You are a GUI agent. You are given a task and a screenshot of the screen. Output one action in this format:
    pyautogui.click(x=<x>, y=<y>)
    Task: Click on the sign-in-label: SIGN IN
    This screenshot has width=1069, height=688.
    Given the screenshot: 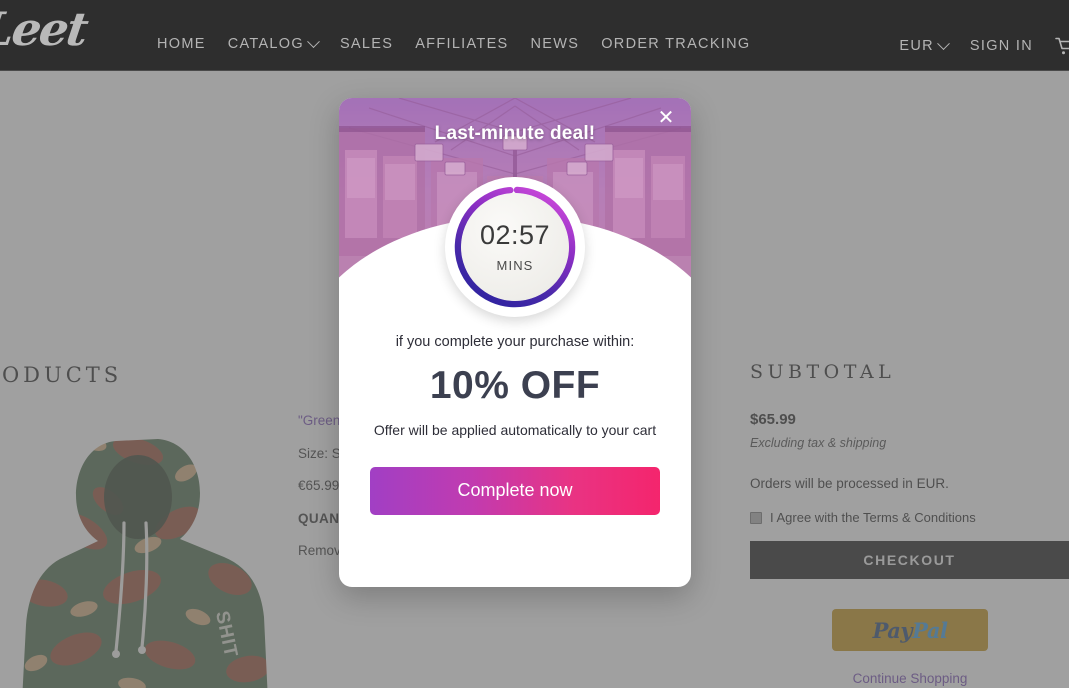 What is the action you would take?
    pyautogui.click(x=1001, y=46)
    